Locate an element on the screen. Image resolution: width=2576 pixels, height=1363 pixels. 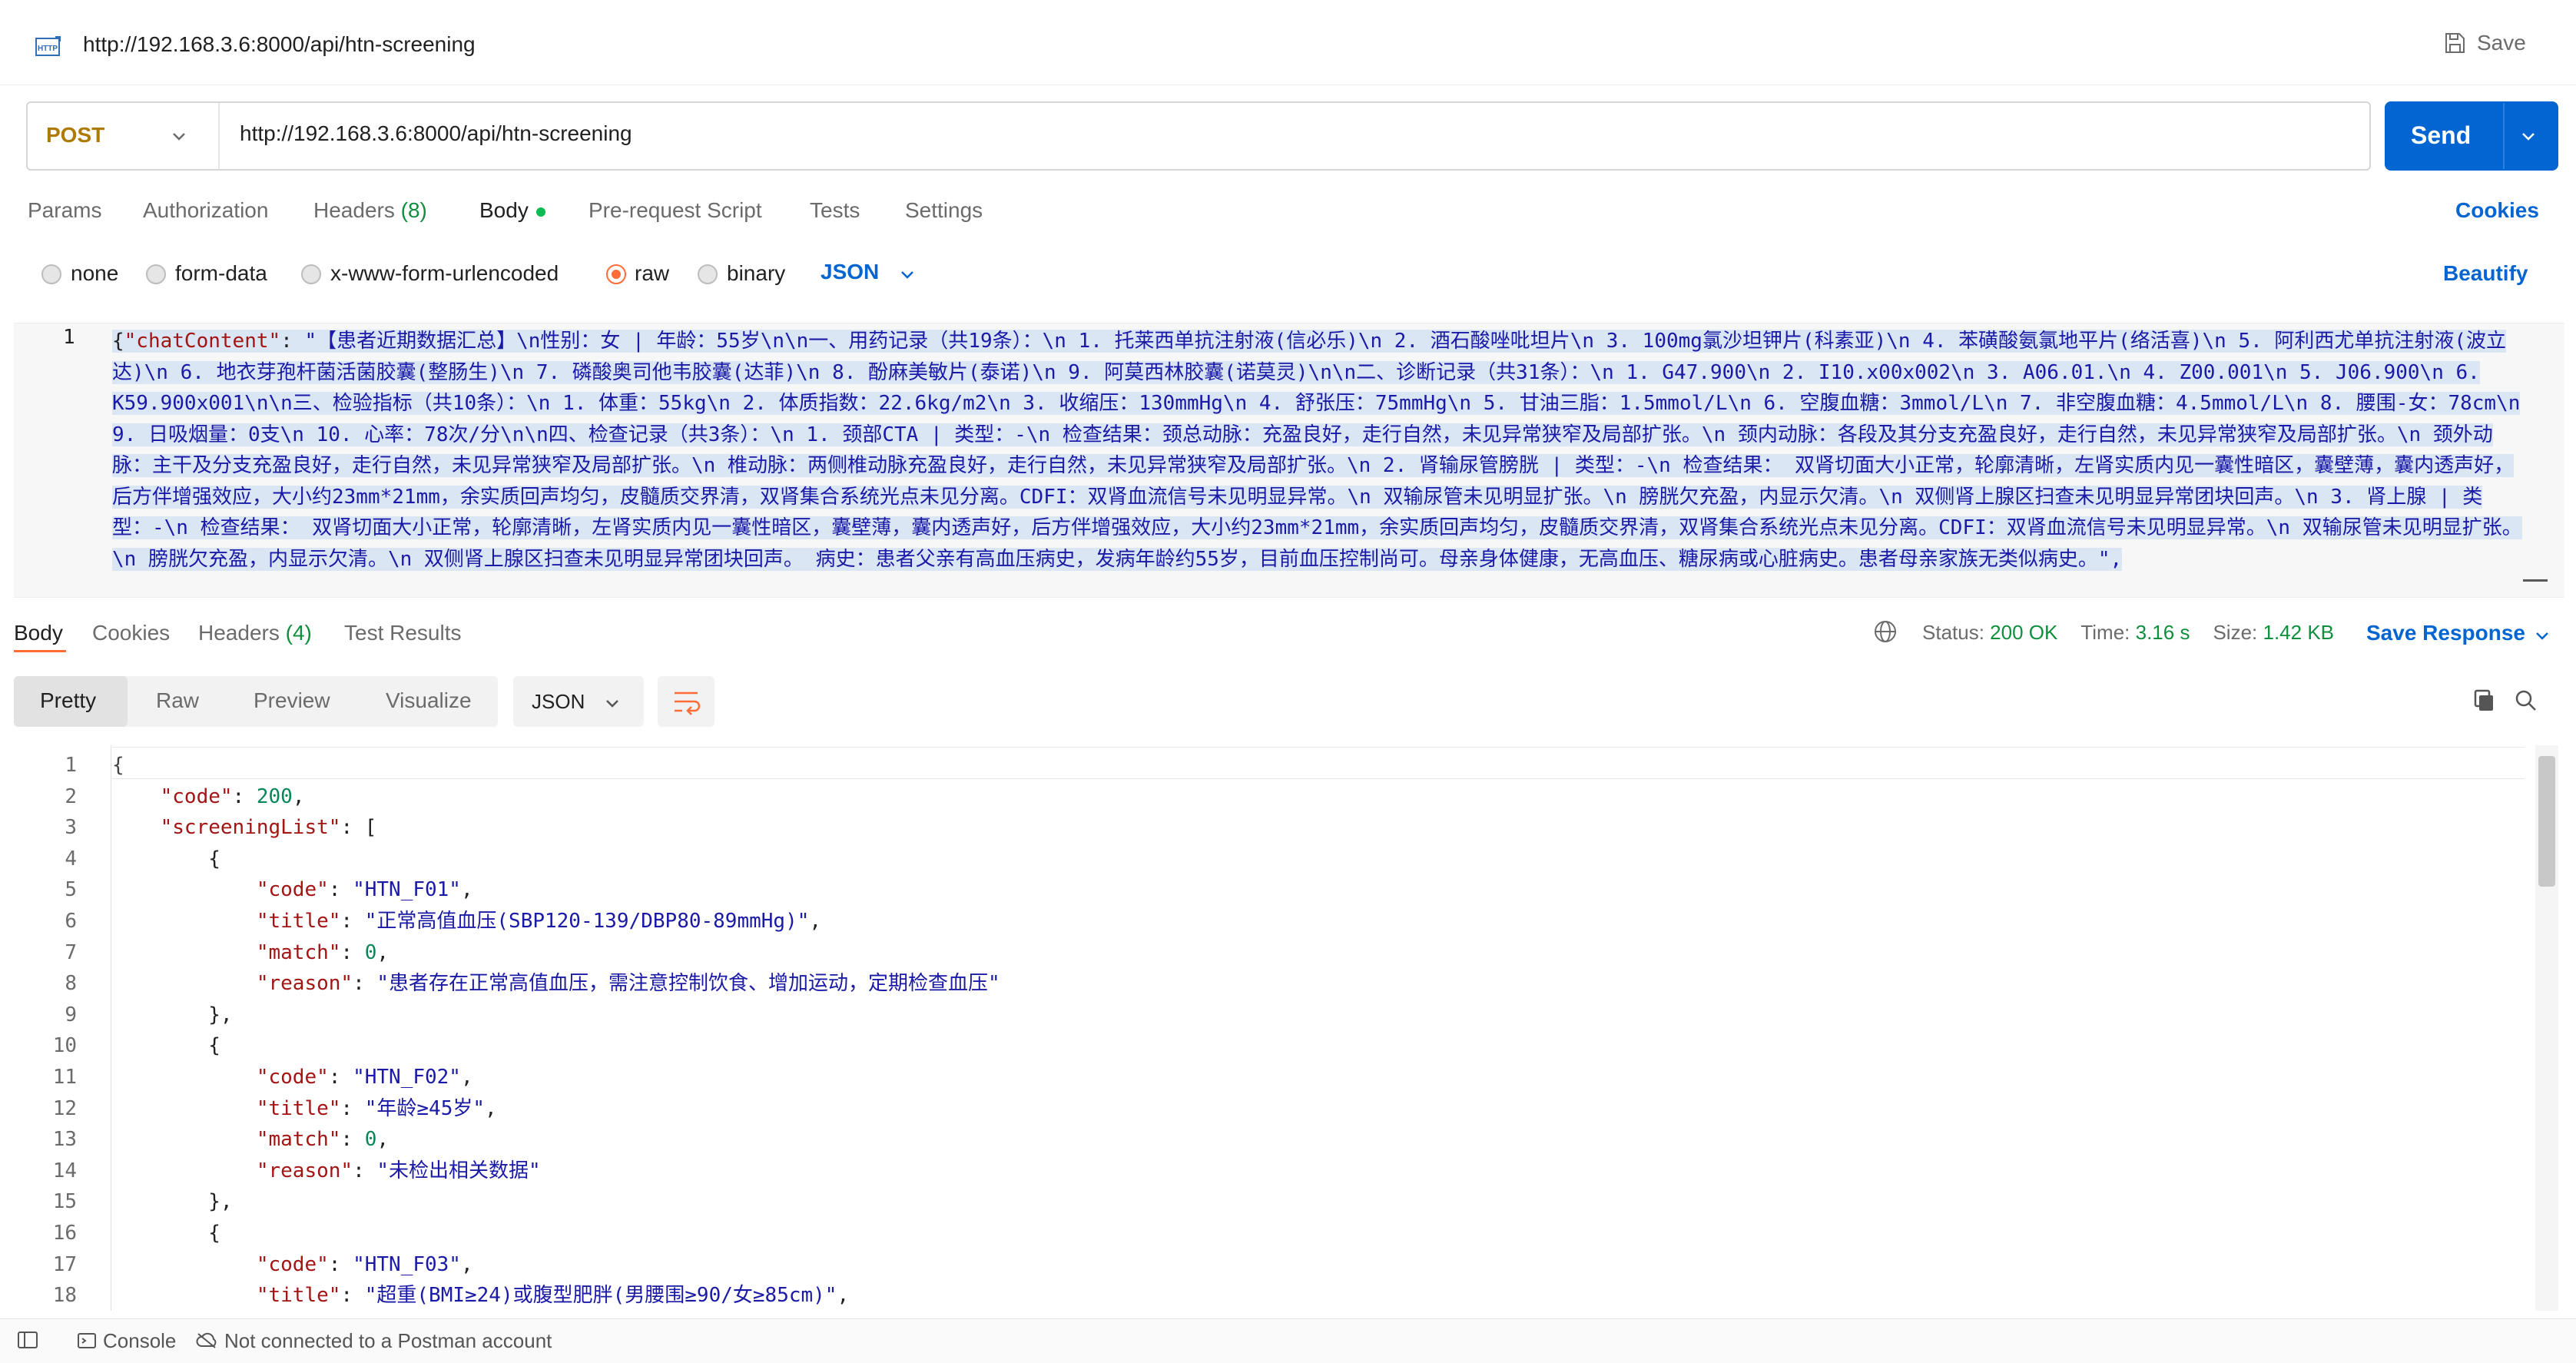
body-format-select: JSON is located at coordinates (850, 272).